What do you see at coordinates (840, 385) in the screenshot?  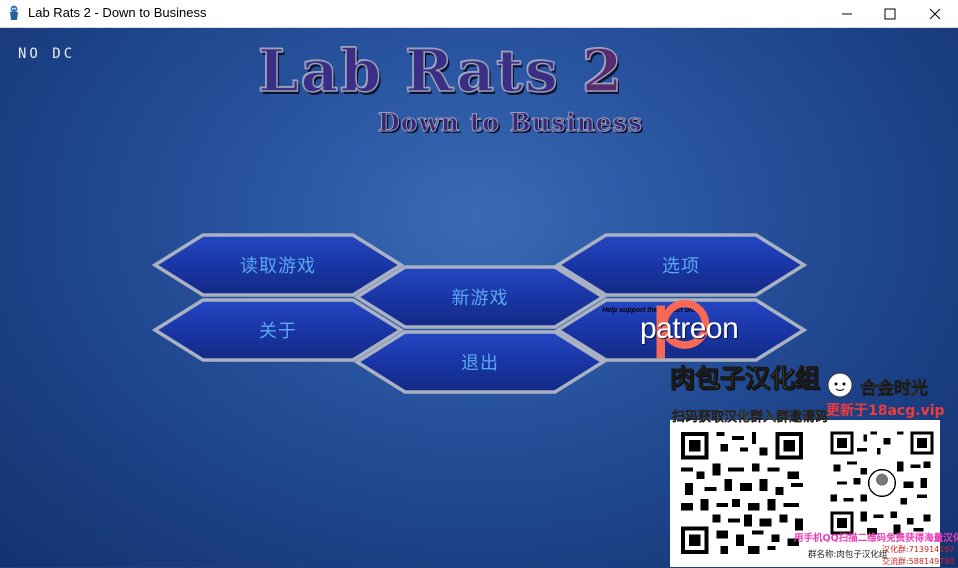 I see `mascot-icon` at bounding box center [840, 385].